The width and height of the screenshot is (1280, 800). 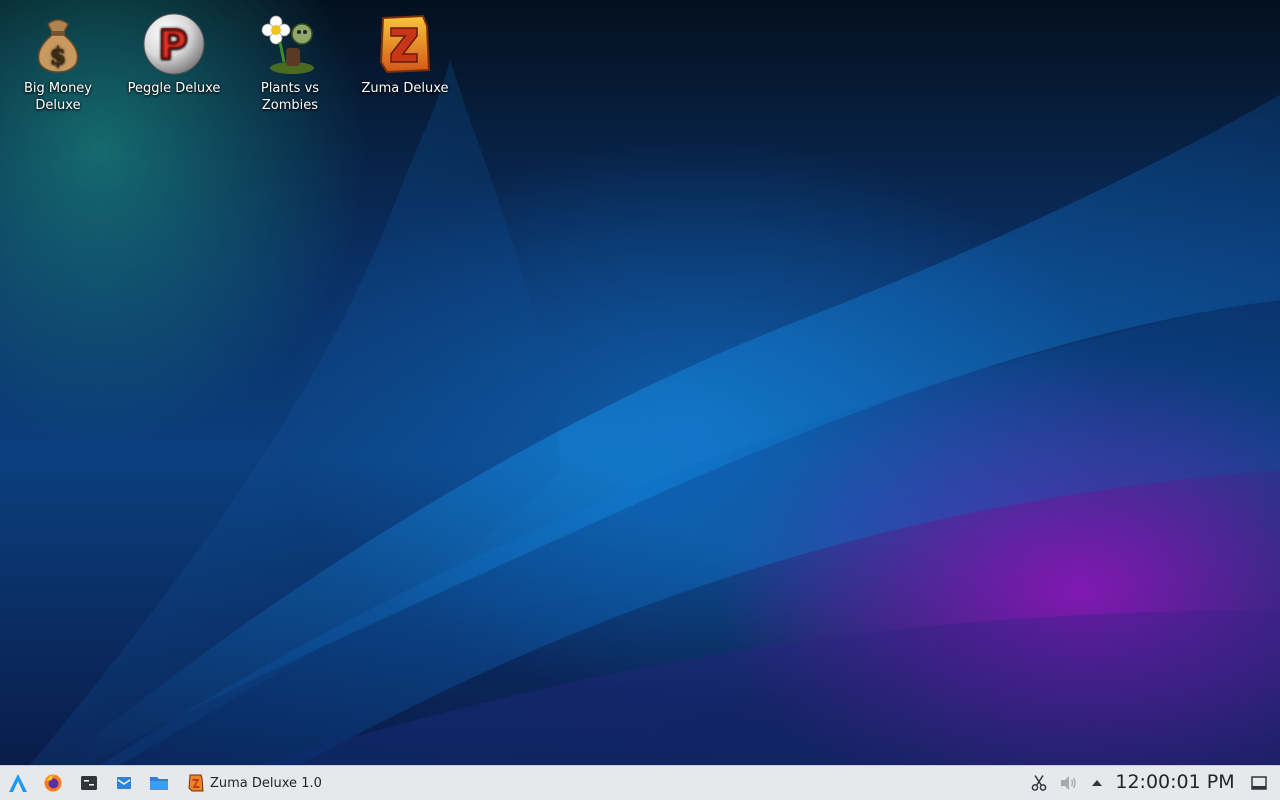 I want to click on money-bag-icon: $, so click(x=58, y=46).